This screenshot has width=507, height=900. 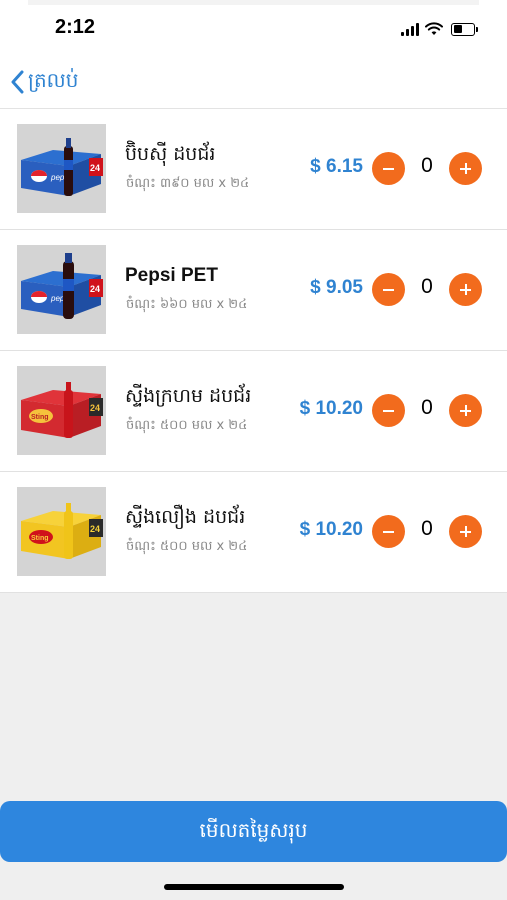 I want to click on product-price: $ 9.05, so click(x=336, y=287).